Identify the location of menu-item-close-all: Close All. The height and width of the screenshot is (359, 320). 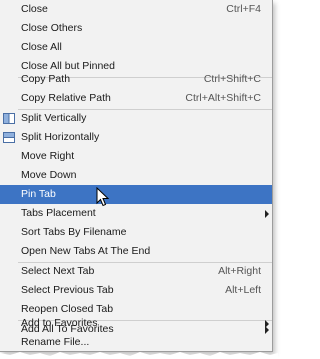
(136, 47).